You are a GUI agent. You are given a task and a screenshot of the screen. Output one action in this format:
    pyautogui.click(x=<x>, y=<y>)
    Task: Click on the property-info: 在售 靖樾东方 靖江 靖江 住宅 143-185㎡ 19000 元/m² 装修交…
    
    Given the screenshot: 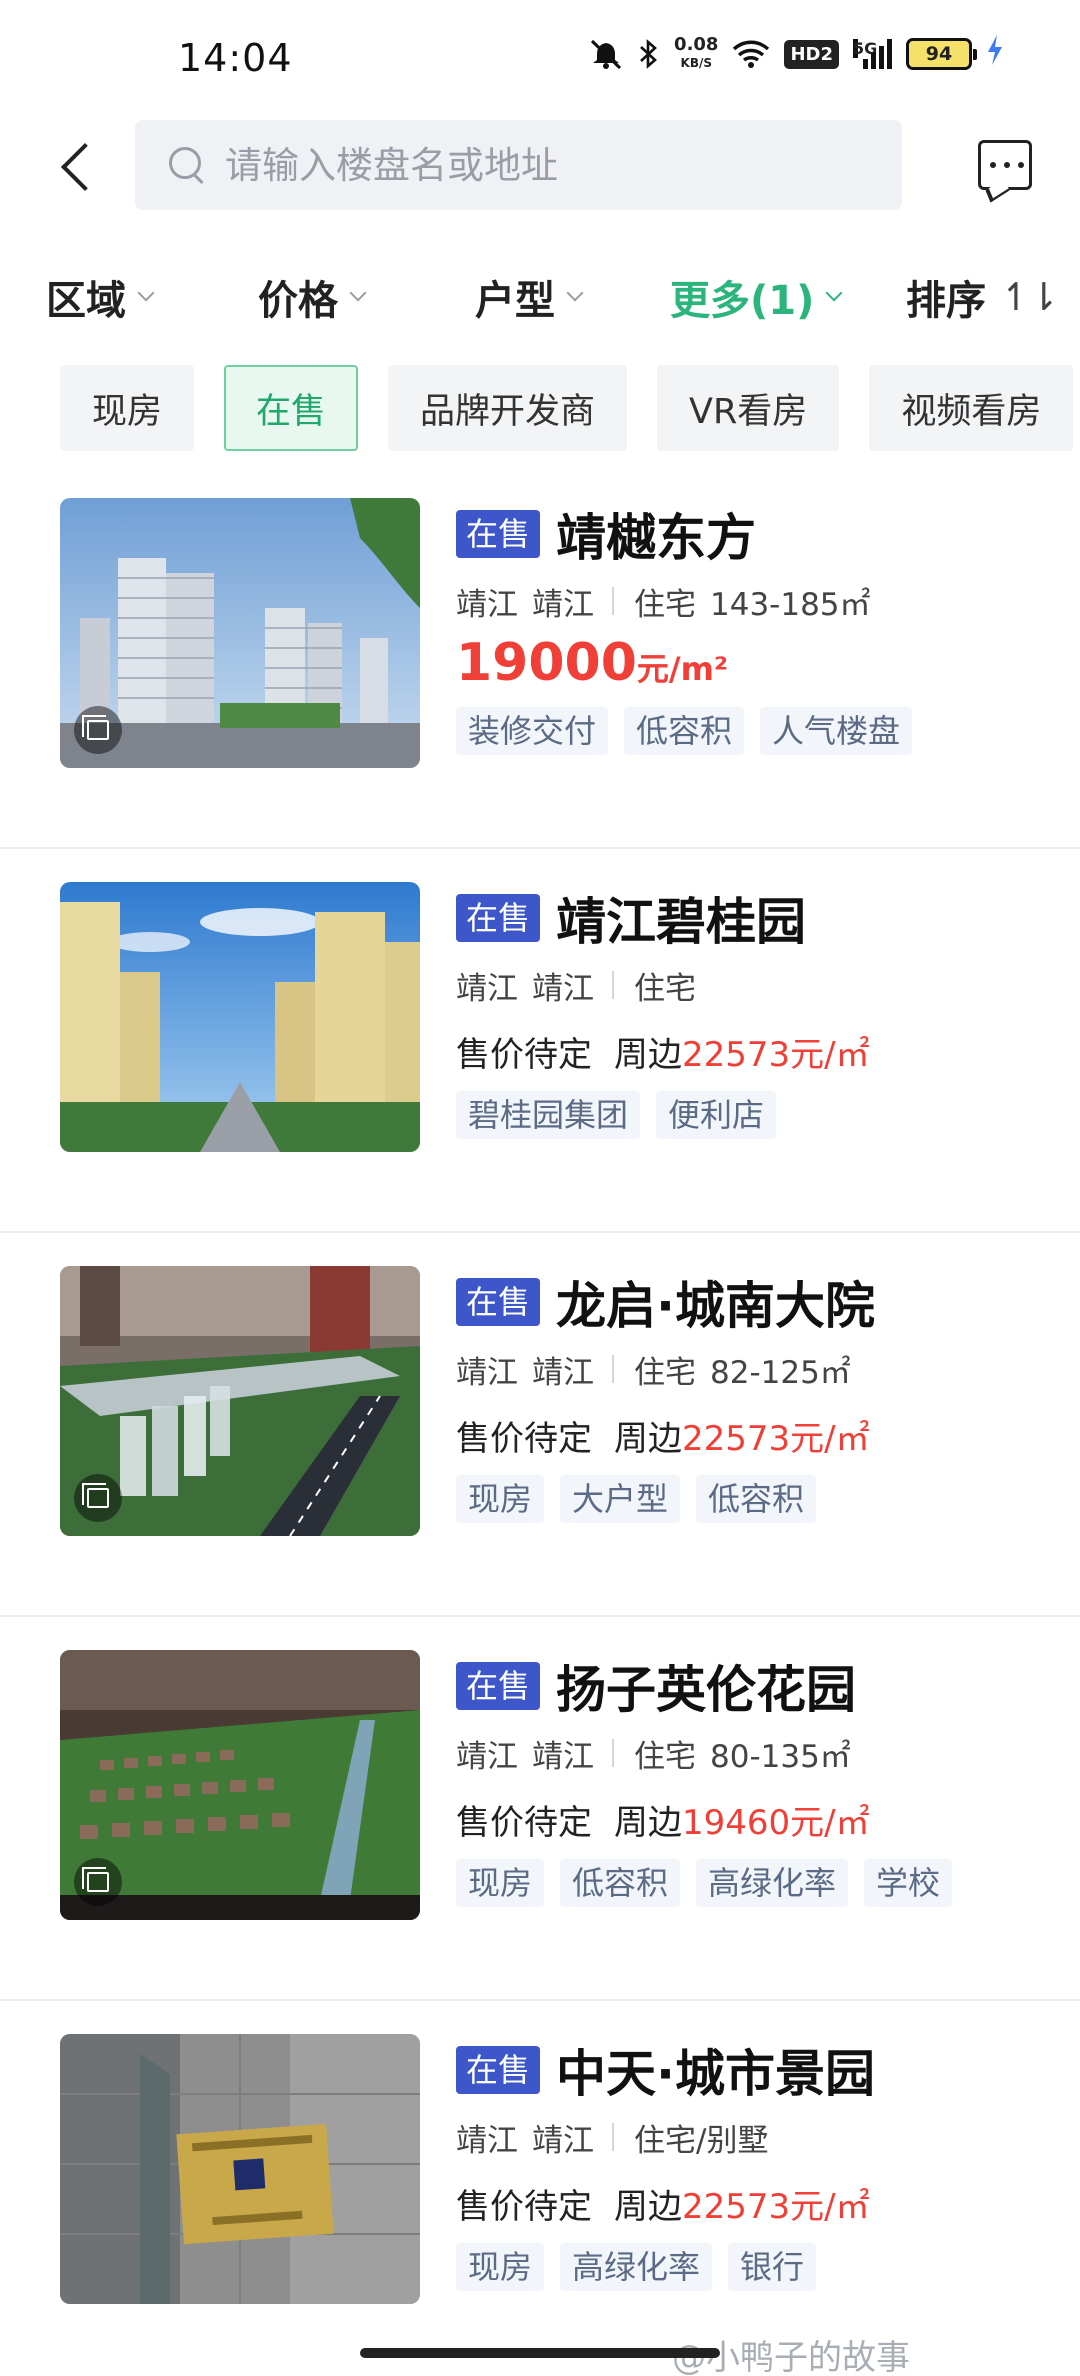 What is the action you would take?
    pyautogui.click(x=756, y=629)
    